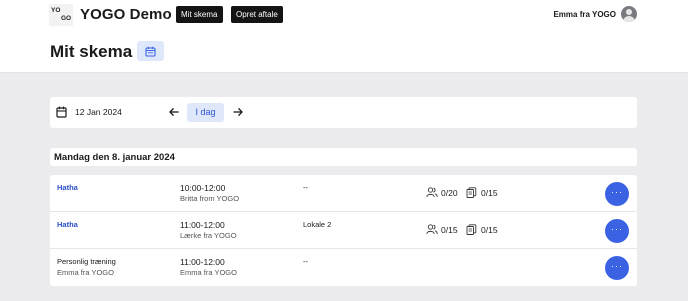  What do you see at coordinates (114, 157) in the screenshot?
I see `day-heading-text: Mandag den 8. januar 2024` at bounding box center [114, 157].